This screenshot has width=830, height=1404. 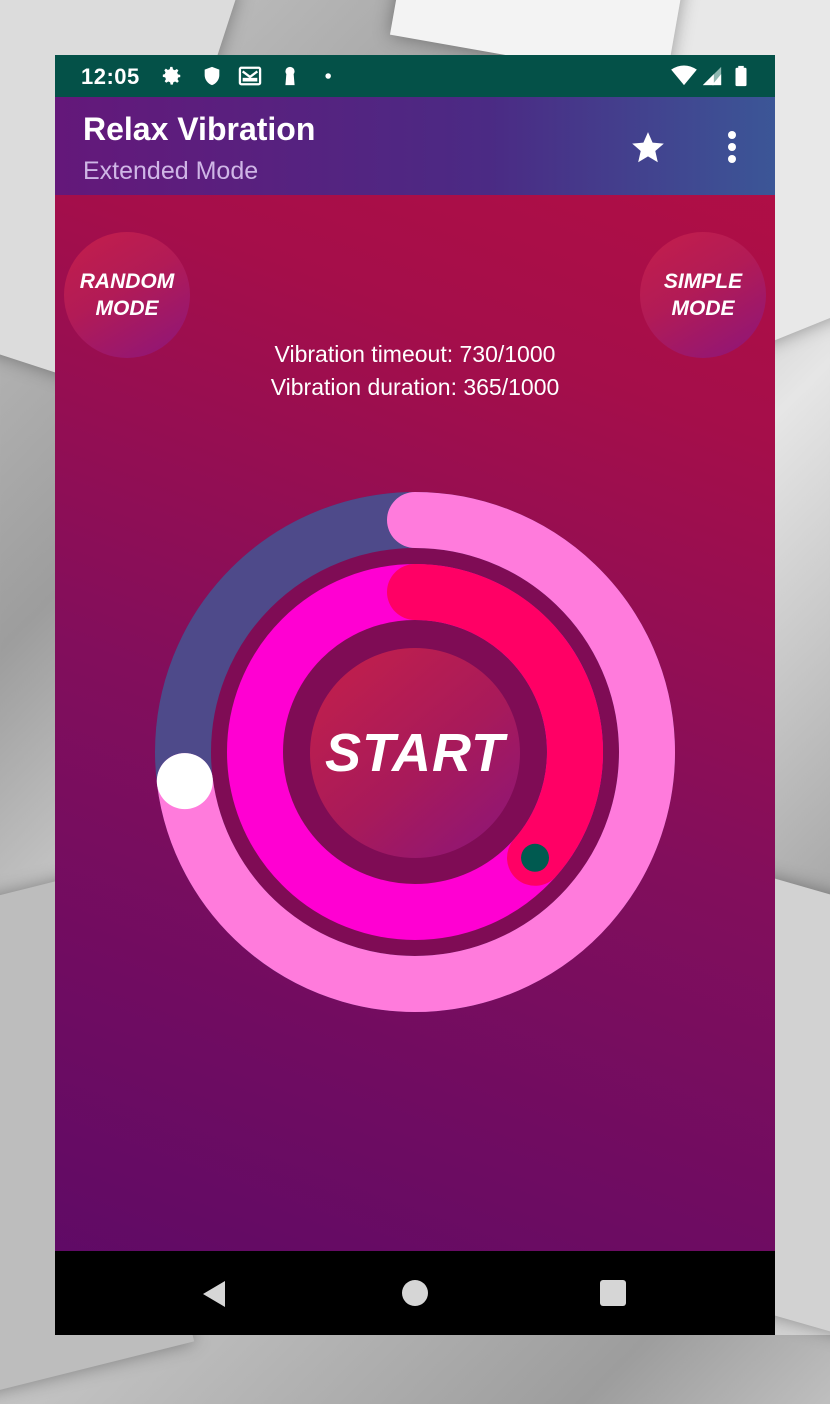 I want to click on home-icon, so click(x=415, y=1293).